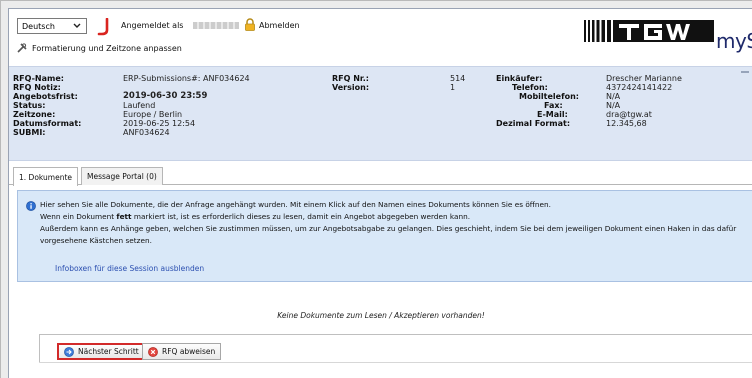  Describe the element at coordinates (124, 216) in the screenshot. I see `info-line-2-bold: fett` at that location.